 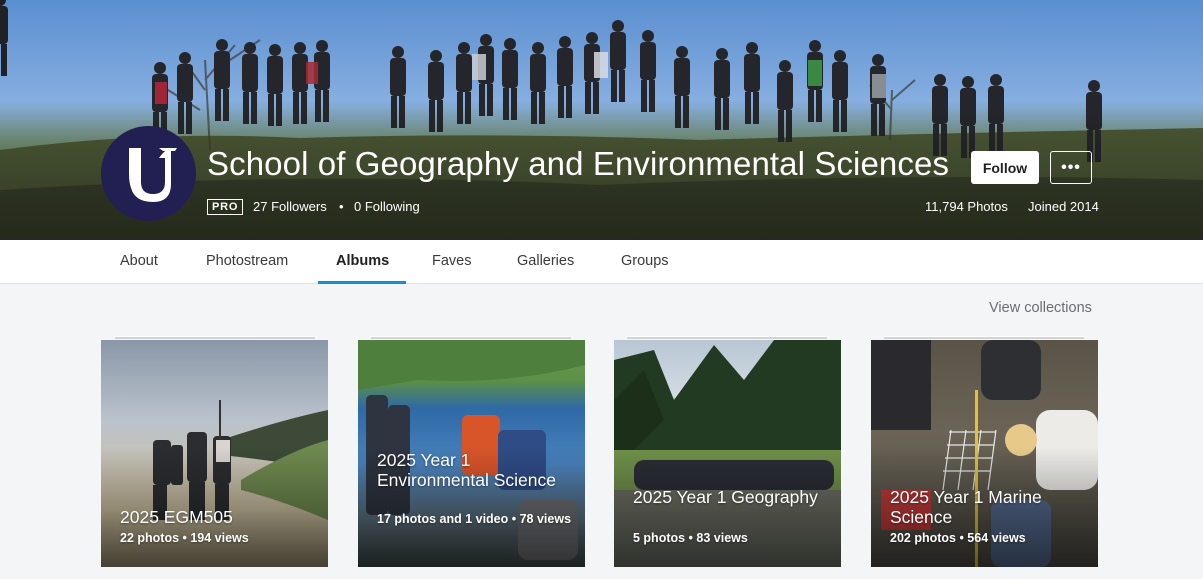 I want to click on album-title: 2025 EGM505, so click(x=176, y=517).